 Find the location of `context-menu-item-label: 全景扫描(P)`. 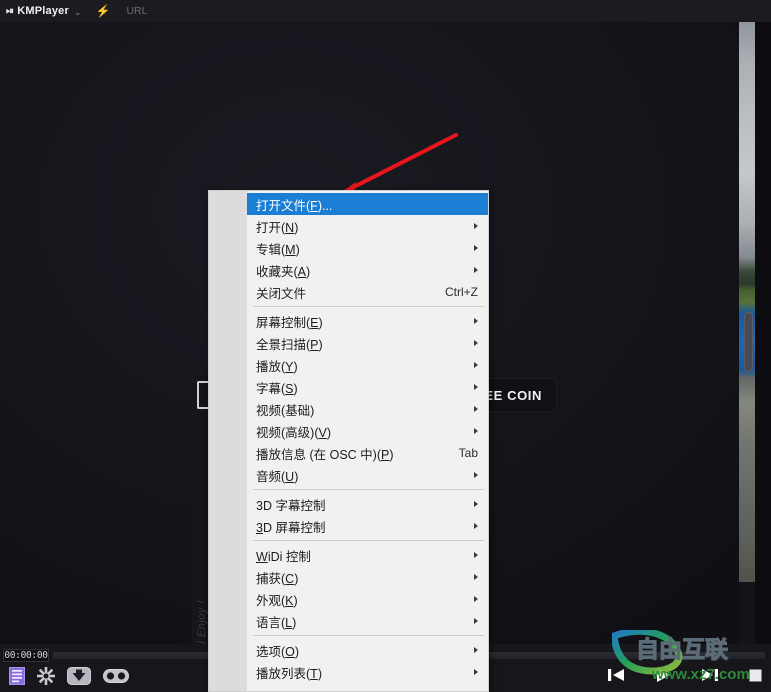

context-menu-item-label: 全景扫描(P) is located at coordinates (289, 344).